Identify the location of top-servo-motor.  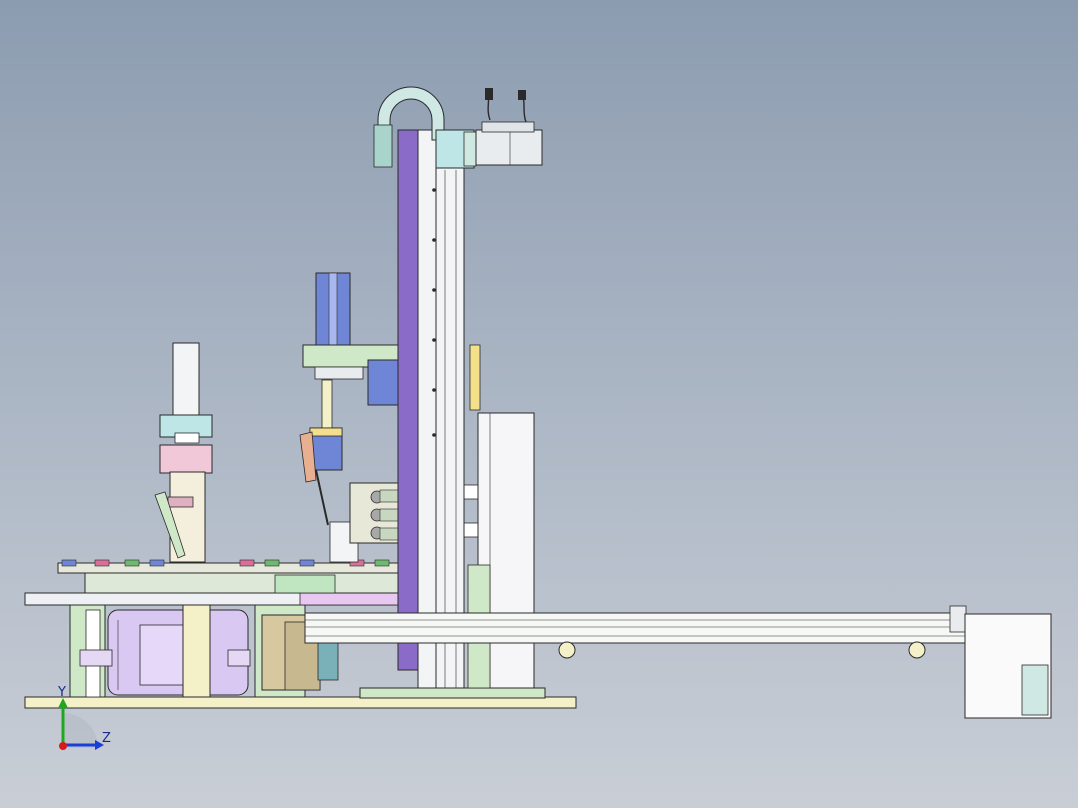
(489, 128).